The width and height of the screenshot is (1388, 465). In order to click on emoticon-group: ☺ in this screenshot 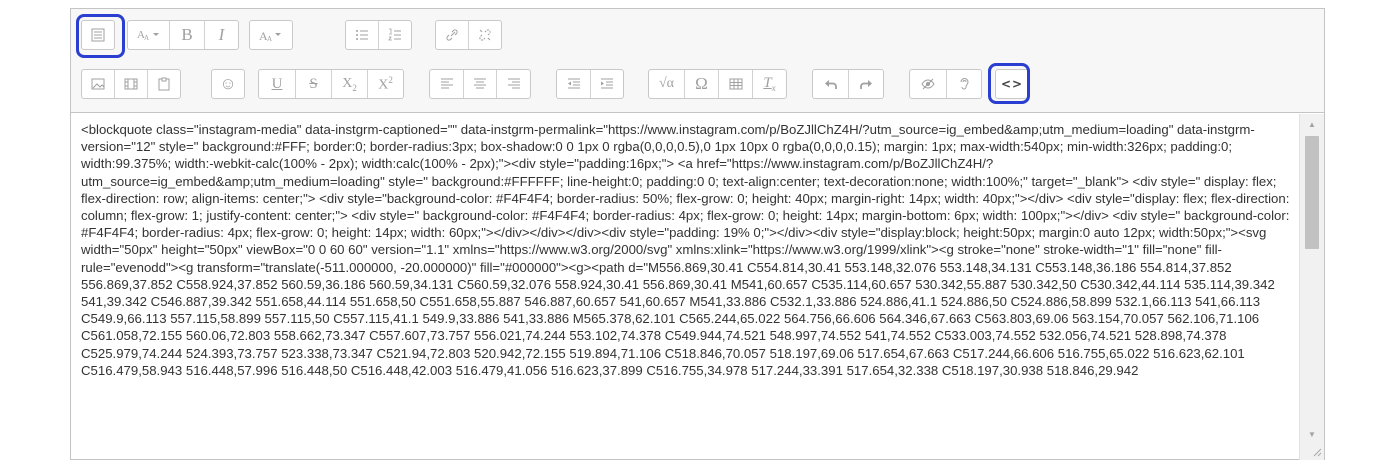, I will do `click(228, 84)`.